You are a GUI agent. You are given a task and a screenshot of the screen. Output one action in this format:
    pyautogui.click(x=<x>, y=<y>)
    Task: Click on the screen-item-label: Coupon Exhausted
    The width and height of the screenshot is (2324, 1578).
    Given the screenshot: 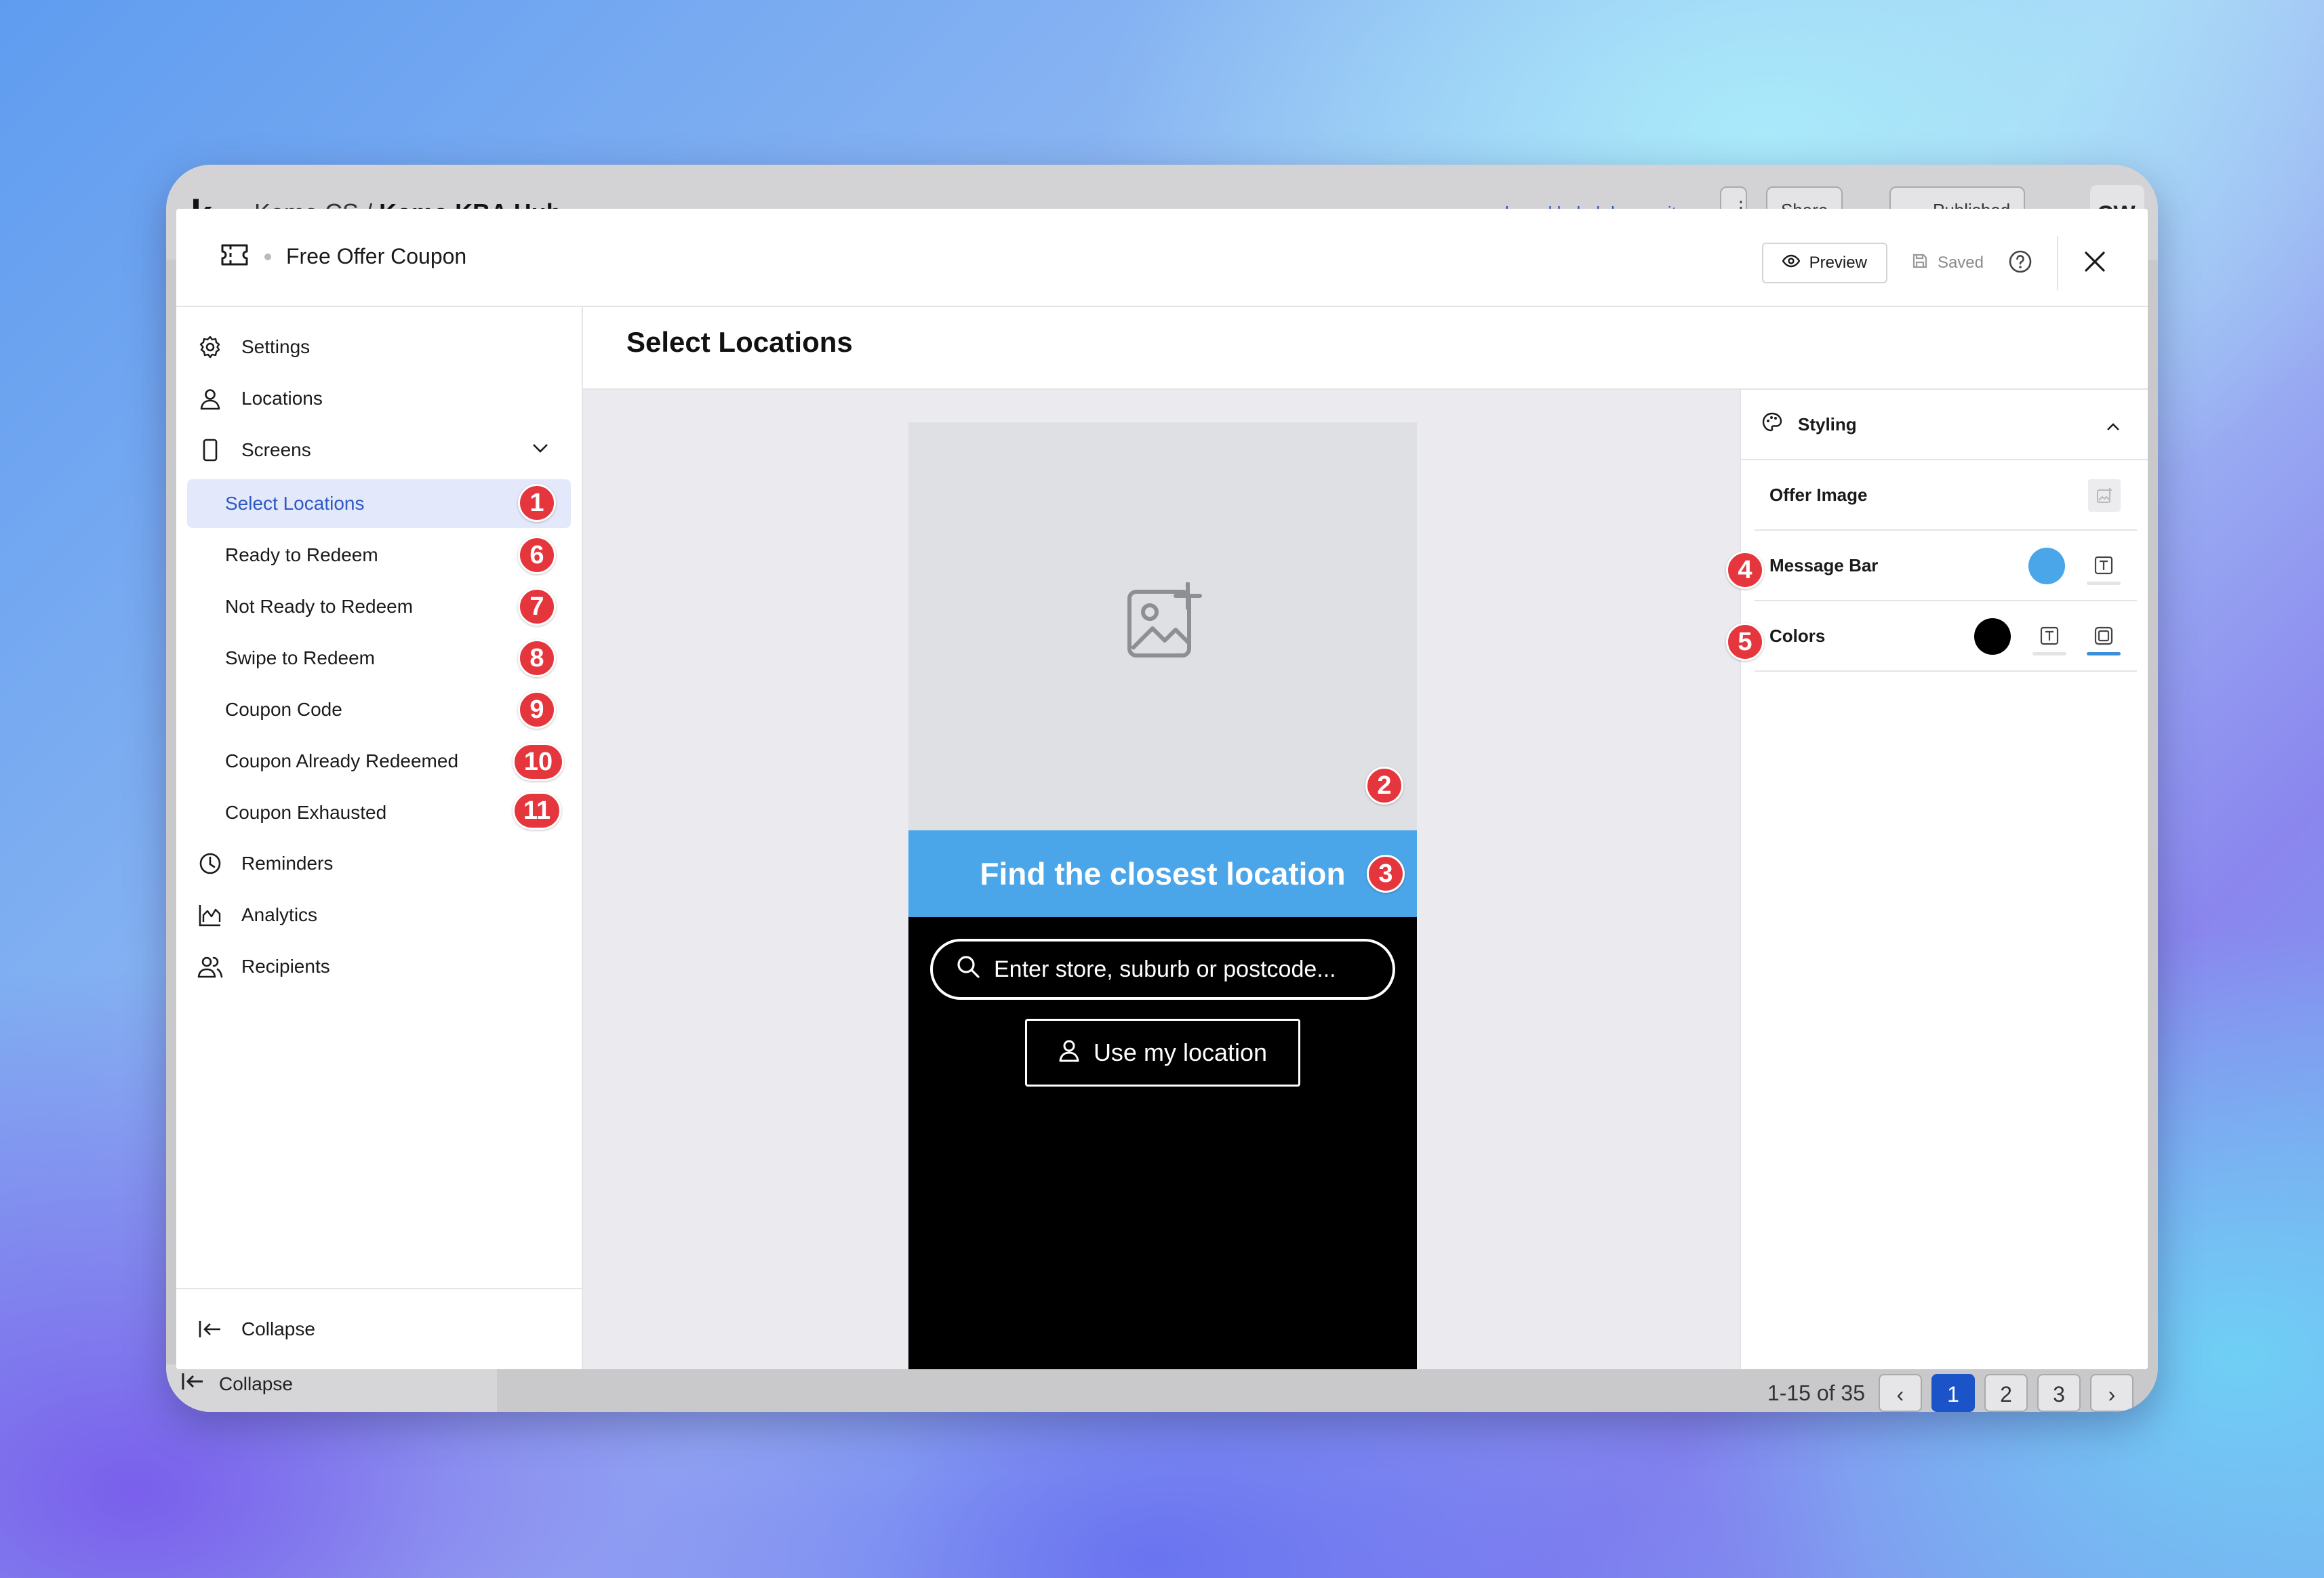 What is the action you would take?
    pyautogui.click(x=306, y=812)
    